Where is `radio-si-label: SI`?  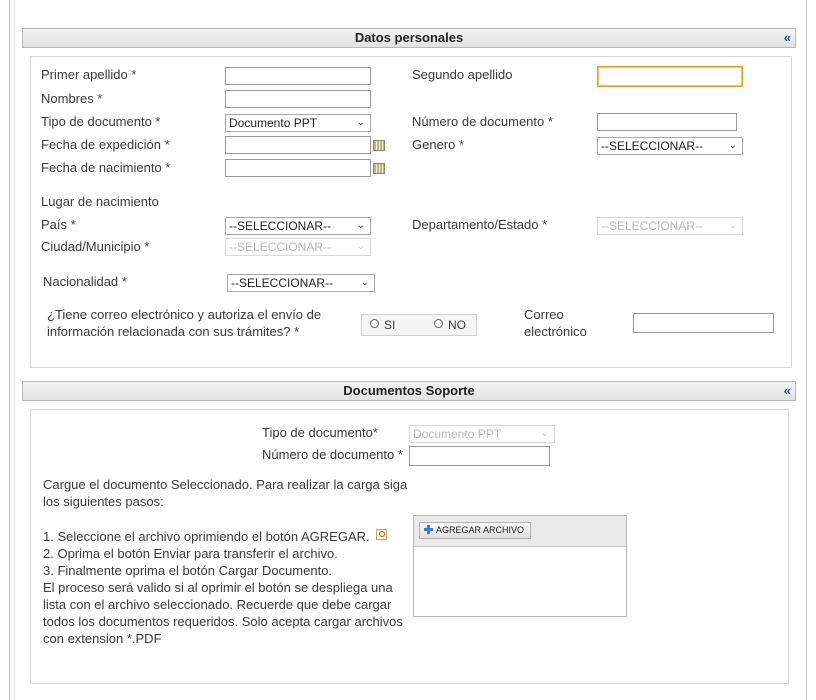
radio-si-label: SI is located at coordinates (390, 325).